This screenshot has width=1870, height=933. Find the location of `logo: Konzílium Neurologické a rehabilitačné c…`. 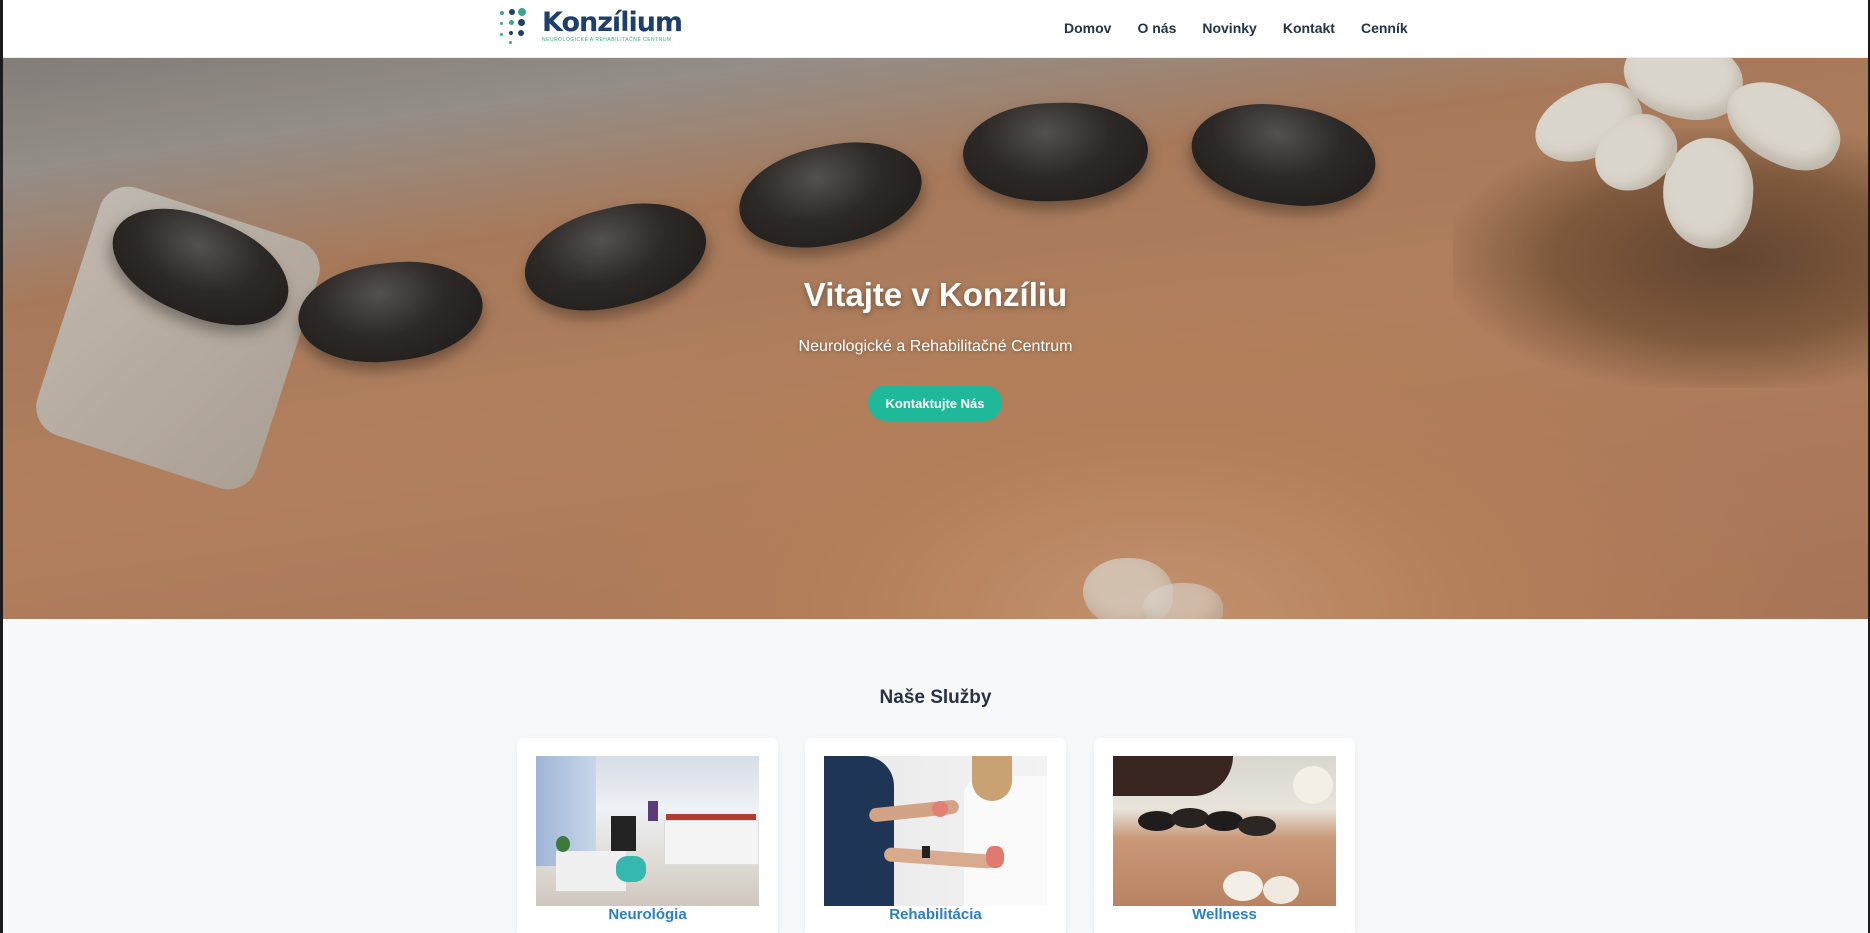

logo: Konzílium Neurologické a rehabilitačné c… is located at coordinates (591, 26).